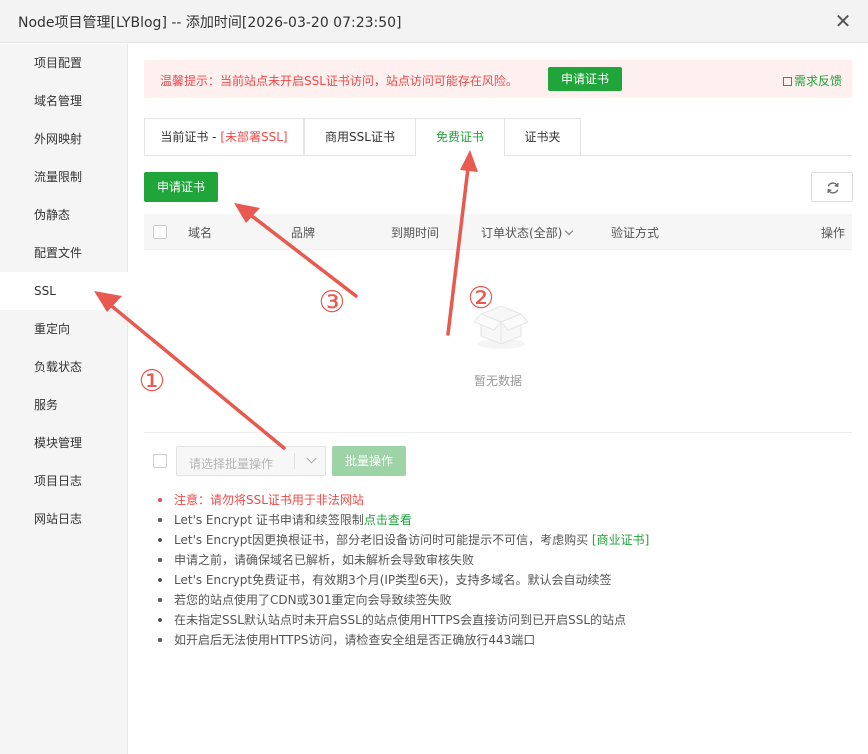  Describe the element at coordinates (817, 81) in the screenshot. I see `feedback-label: 需求反馈` at that location.